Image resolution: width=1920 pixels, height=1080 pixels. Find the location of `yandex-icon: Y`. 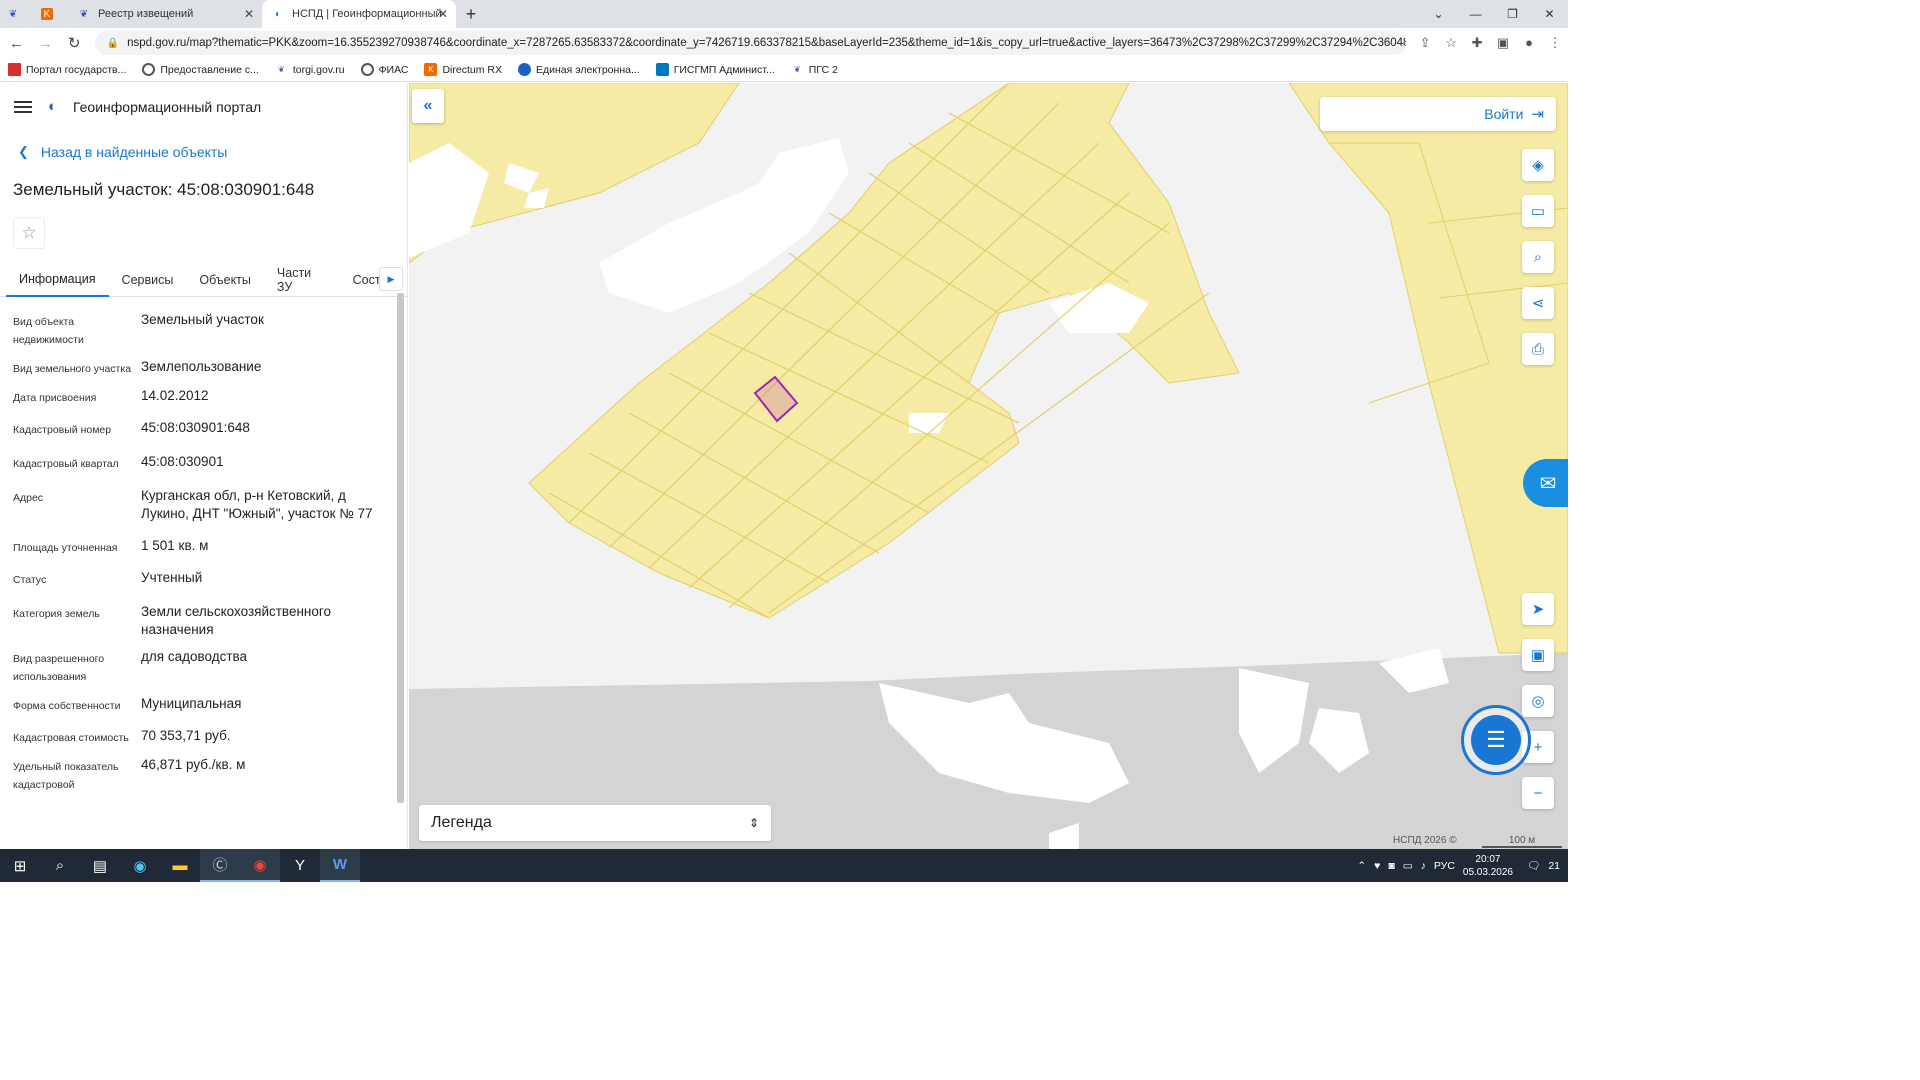

yandex-icon: Y is located at coordinates (300, 865).